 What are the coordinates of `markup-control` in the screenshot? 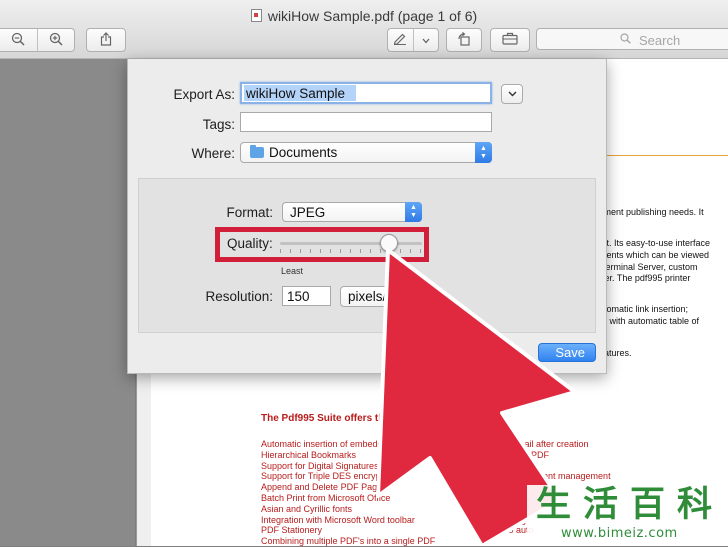 It's located at (413, 40).